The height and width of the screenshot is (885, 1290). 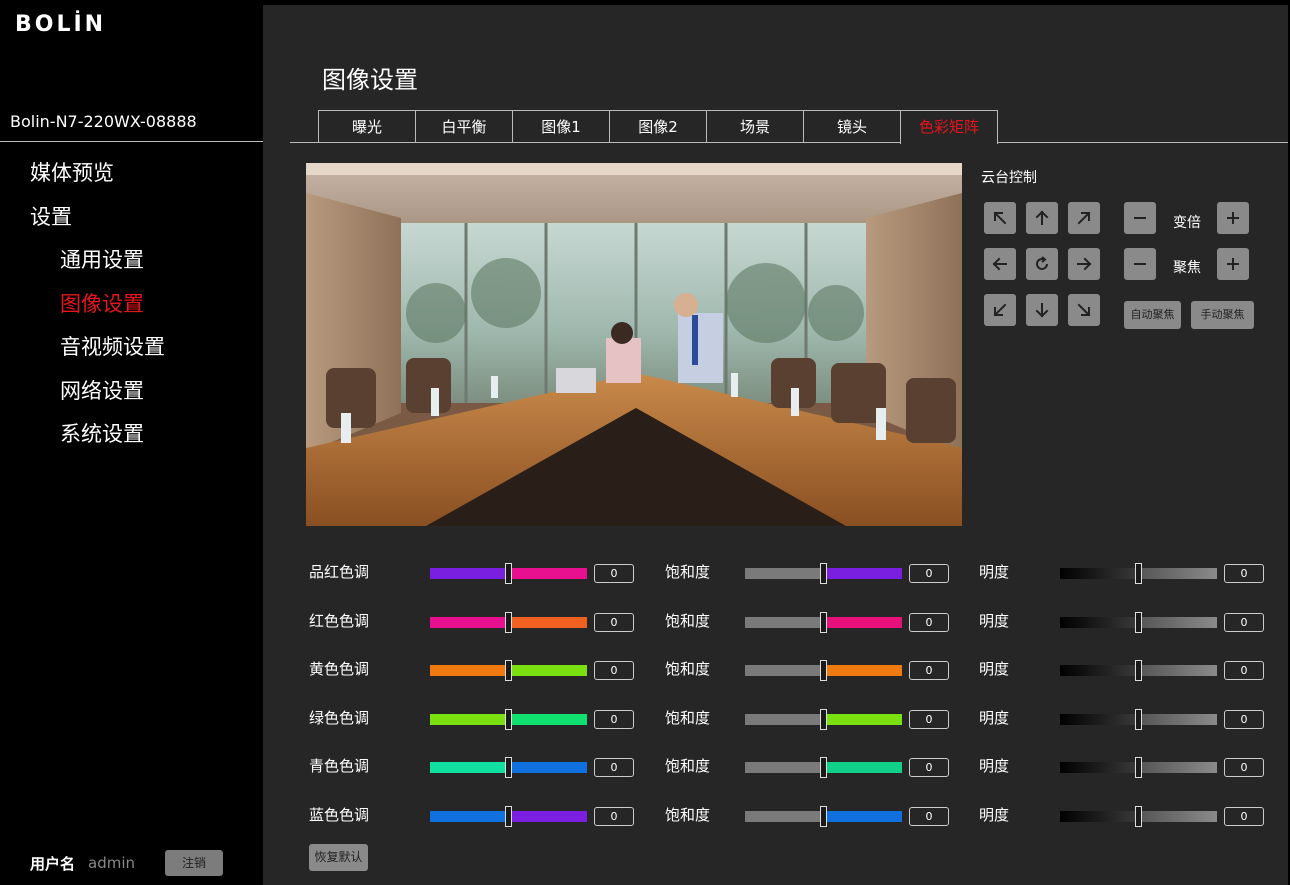 I want to click on nav-network-settings: 网络设置, so click(x=131, y=392).